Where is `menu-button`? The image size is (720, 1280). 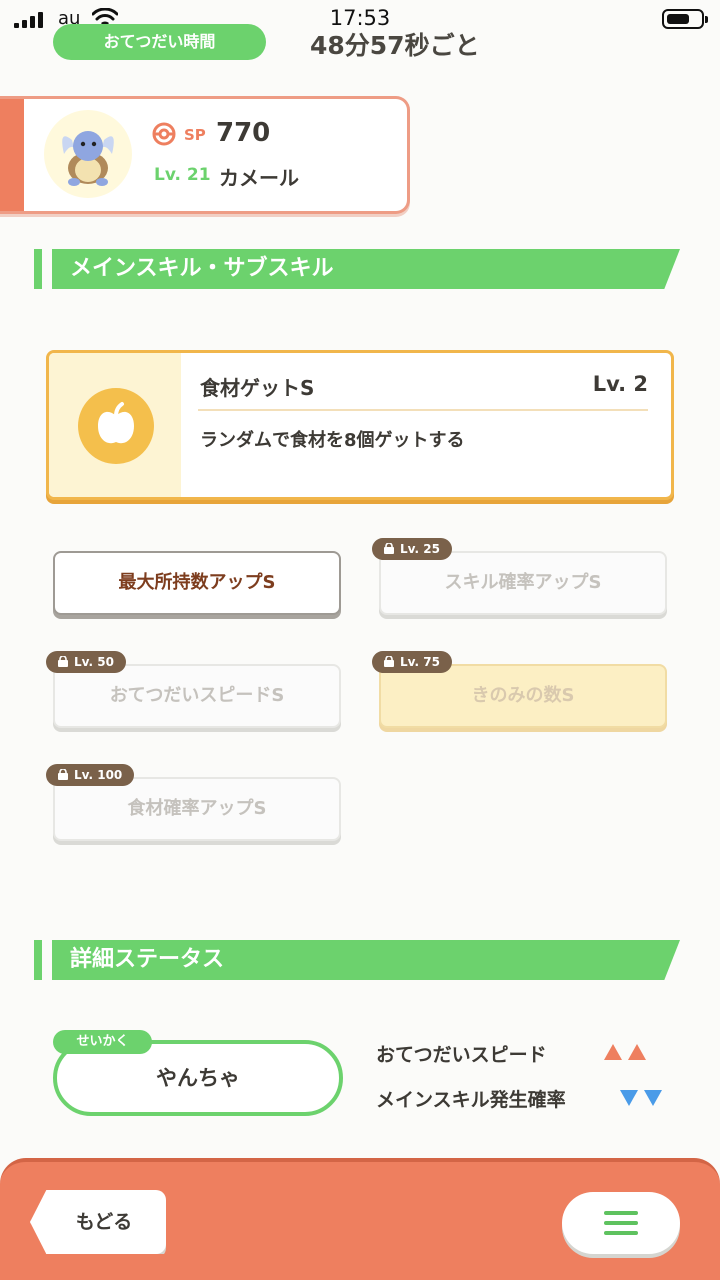 menu-button is located at coordinates (621, 1223).